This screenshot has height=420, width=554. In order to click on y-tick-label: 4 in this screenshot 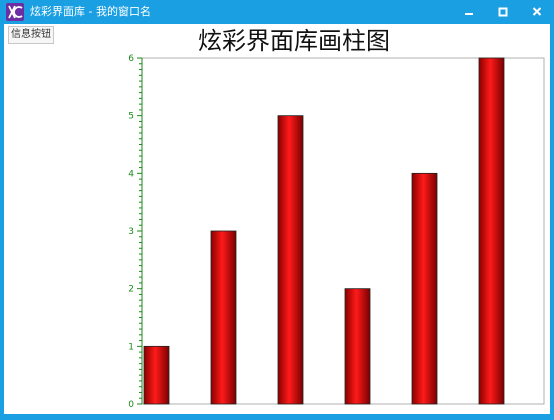, I will do `click(131, 174)`.